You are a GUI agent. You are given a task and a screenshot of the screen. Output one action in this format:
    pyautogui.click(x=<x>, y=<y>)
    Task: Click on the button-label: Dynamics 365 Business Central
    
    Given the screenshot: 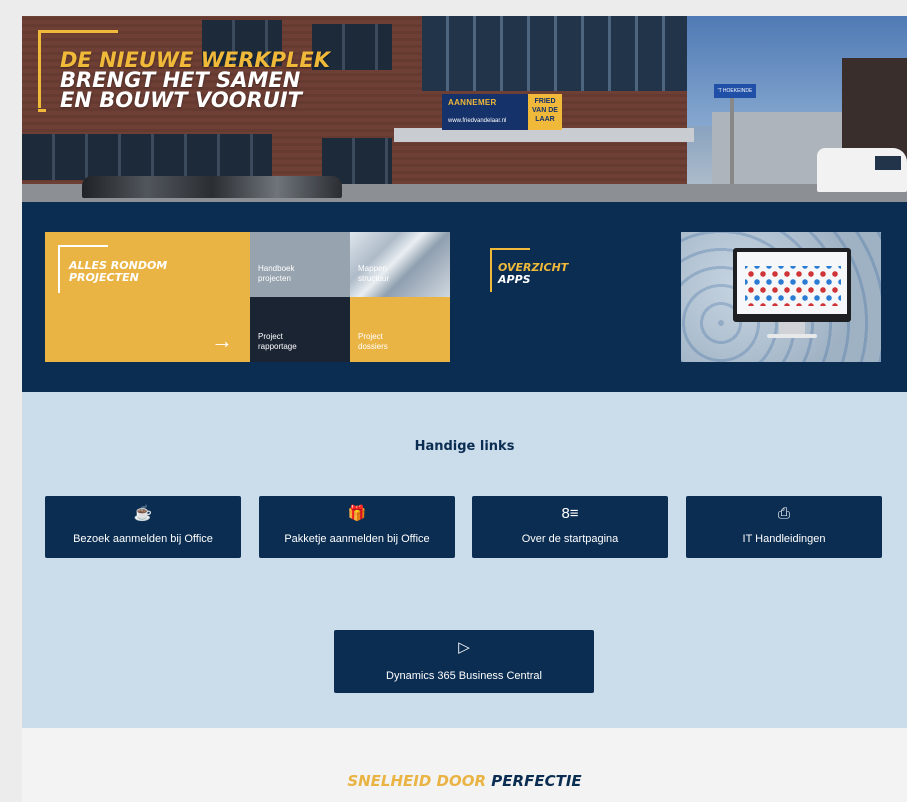 What is the action you would take?
    pyautogui.click(x=464, y=676)
    